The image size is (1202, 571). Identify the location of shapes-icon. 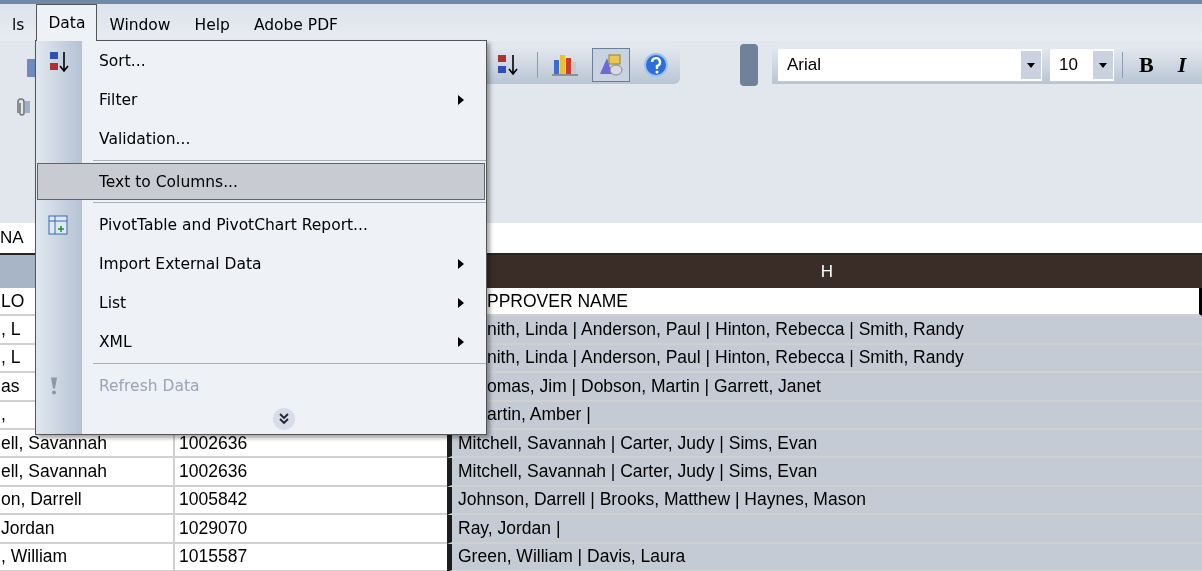
(611, 65).